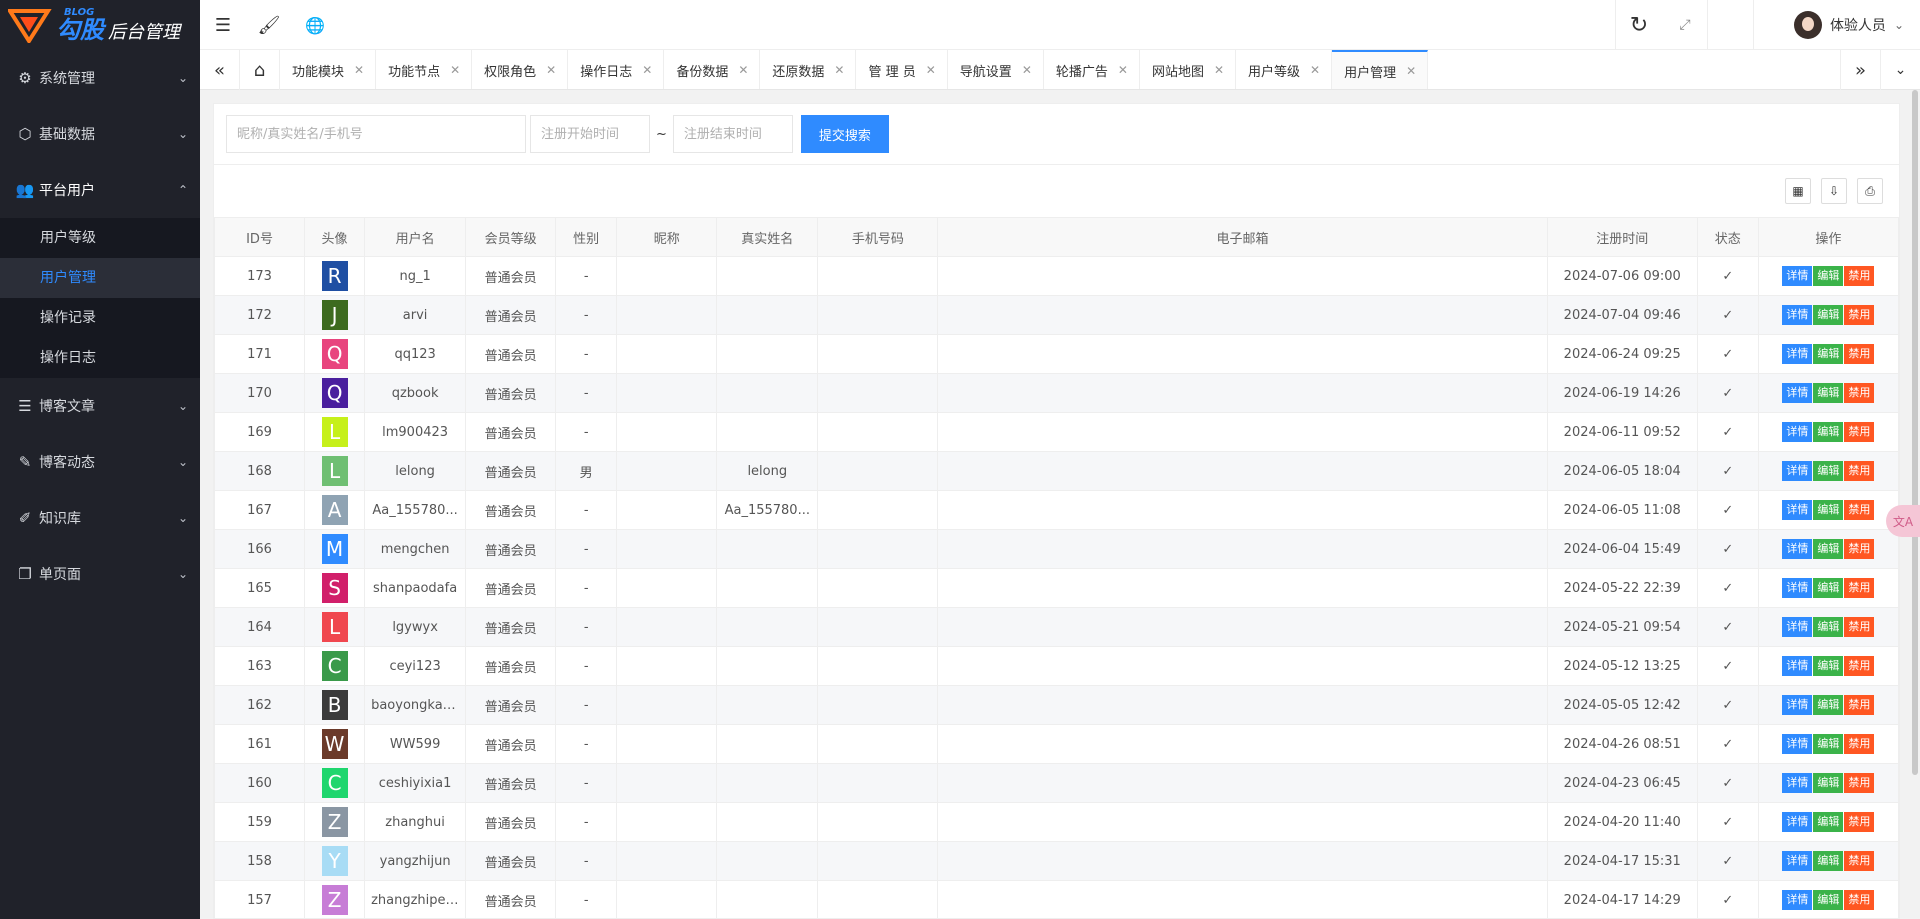 Image resolution: width=1920 pixels, height=919 pixels. What do you see at coordinates (732, 134) in the screenshot?
I see `end-date-input` at bounding box center [732, 134].